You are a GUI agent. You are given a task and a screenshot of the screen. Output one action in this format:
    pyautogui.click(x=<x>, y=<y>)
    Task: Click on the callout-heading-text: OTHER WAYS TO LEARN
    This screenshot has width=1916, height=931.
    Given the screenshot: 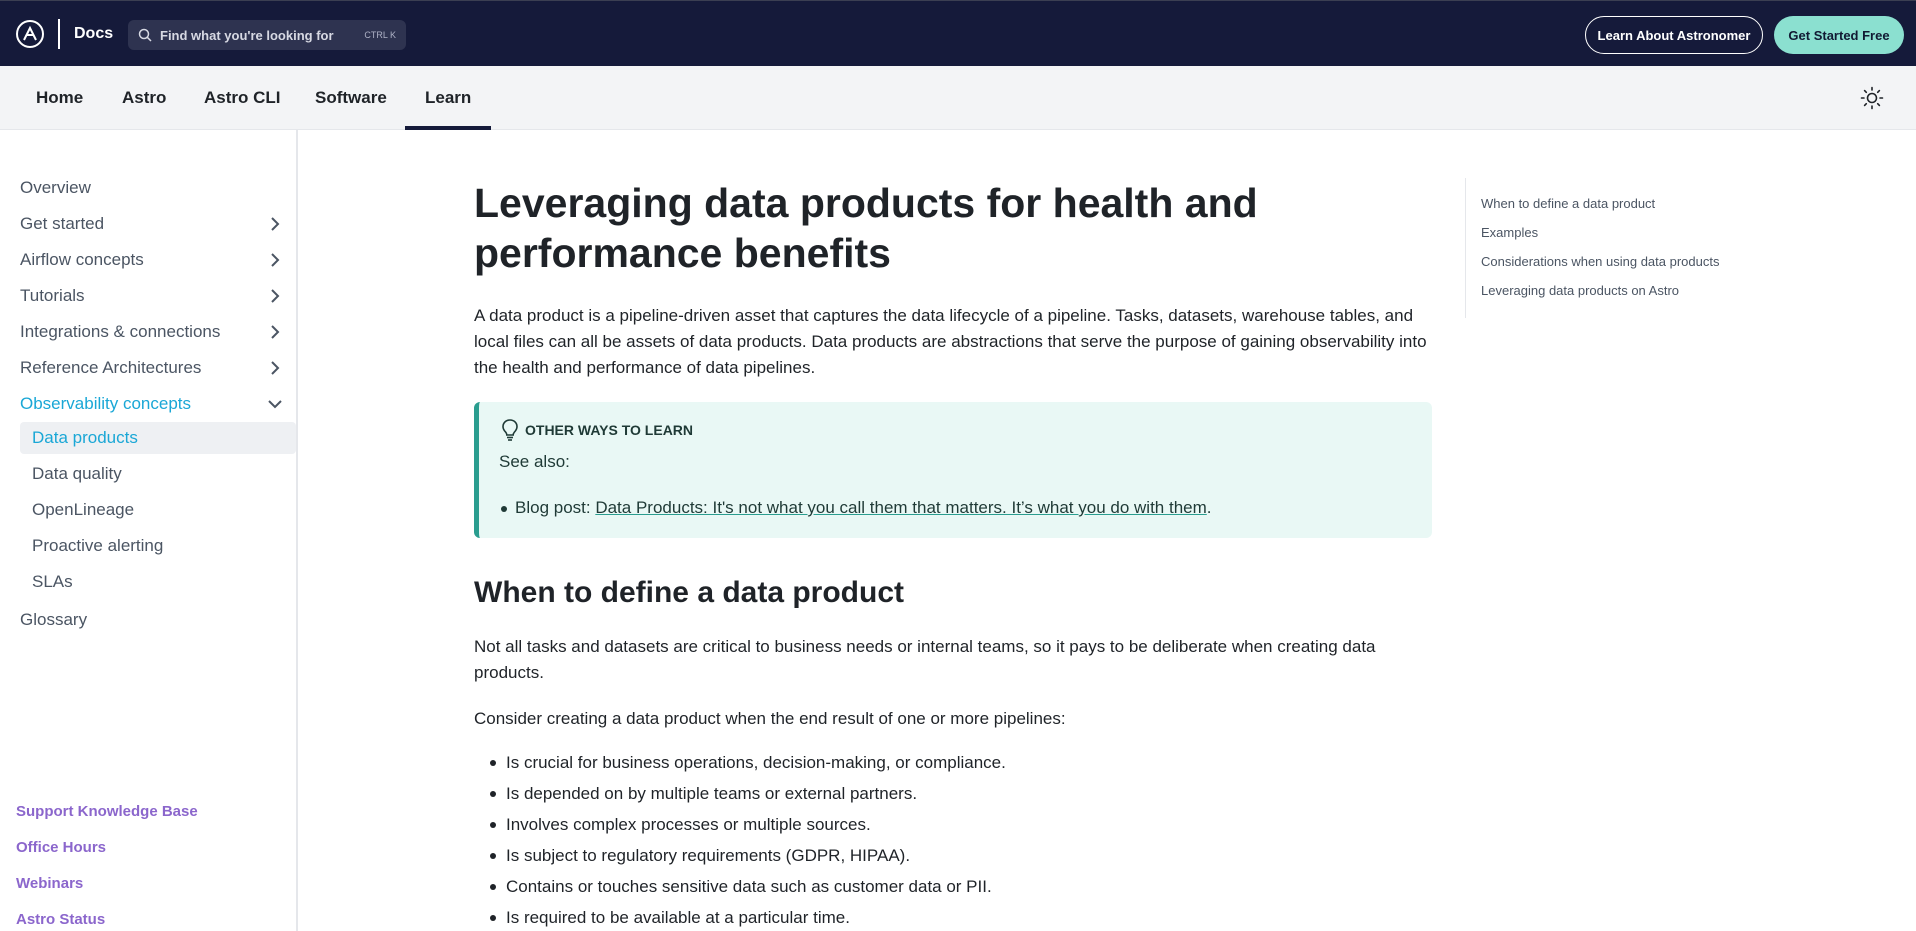 What is the action you would take?
    pyautogui.click(x=609, y=430)
    